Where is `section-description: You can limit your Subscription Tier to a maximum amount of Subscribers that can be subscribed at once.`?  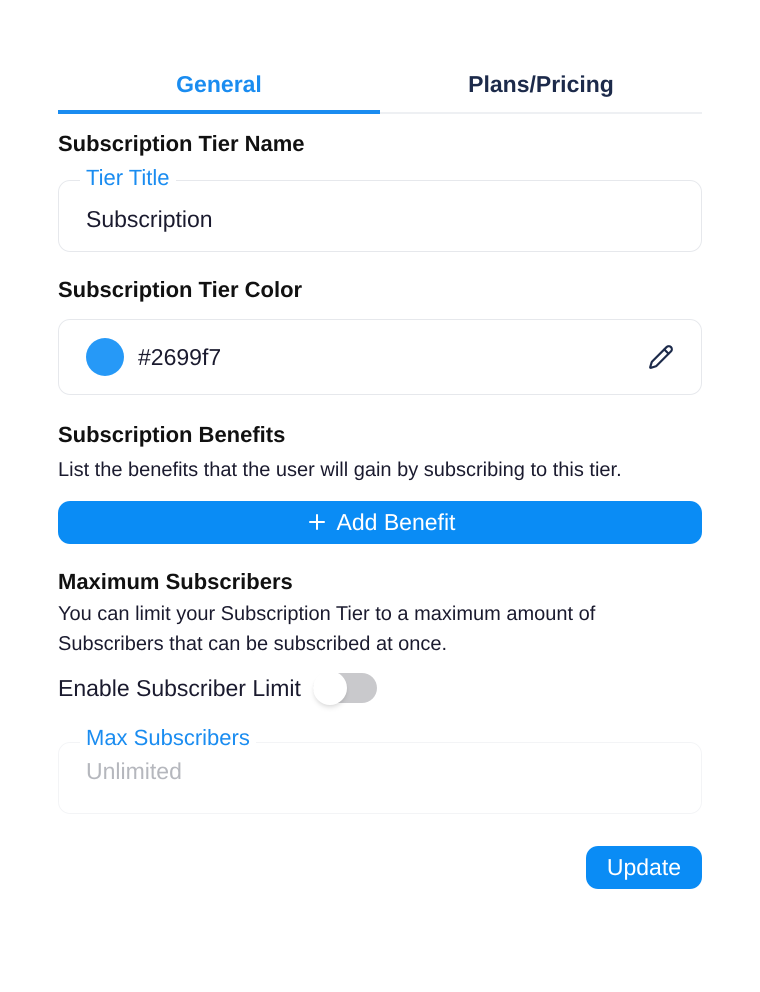
section-description: You can limit your Subscription Tier to a maximum amount of Subscribers that can be subscribed at once. is located at coordinates (327, 629).